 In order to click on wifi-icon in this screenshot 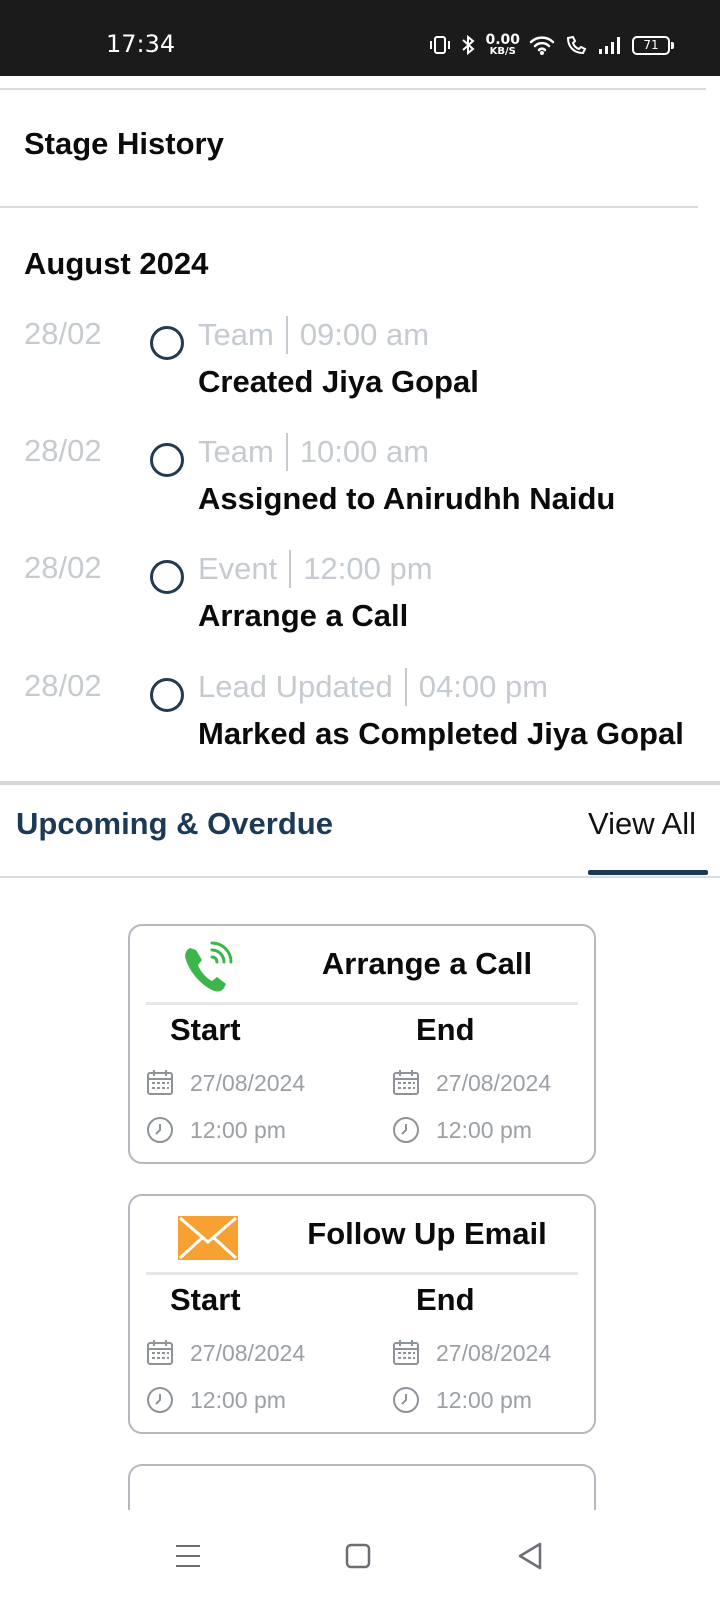, I will do `click(542, 45)`.